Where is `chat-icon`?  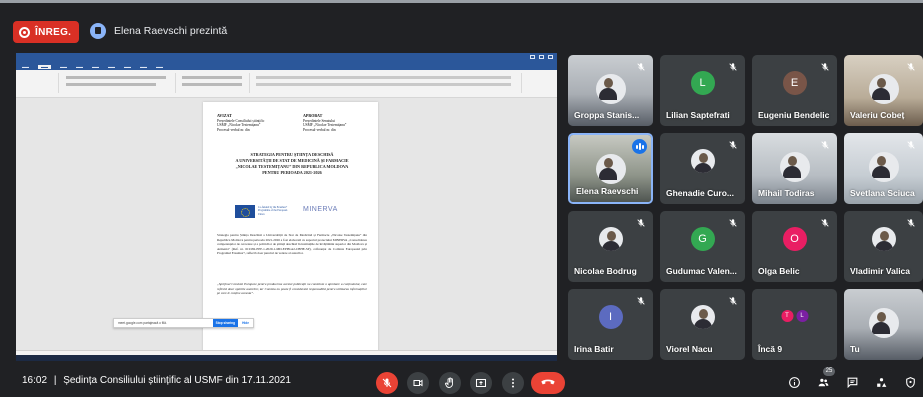
chat-icon is located at coordinates (852, 382).